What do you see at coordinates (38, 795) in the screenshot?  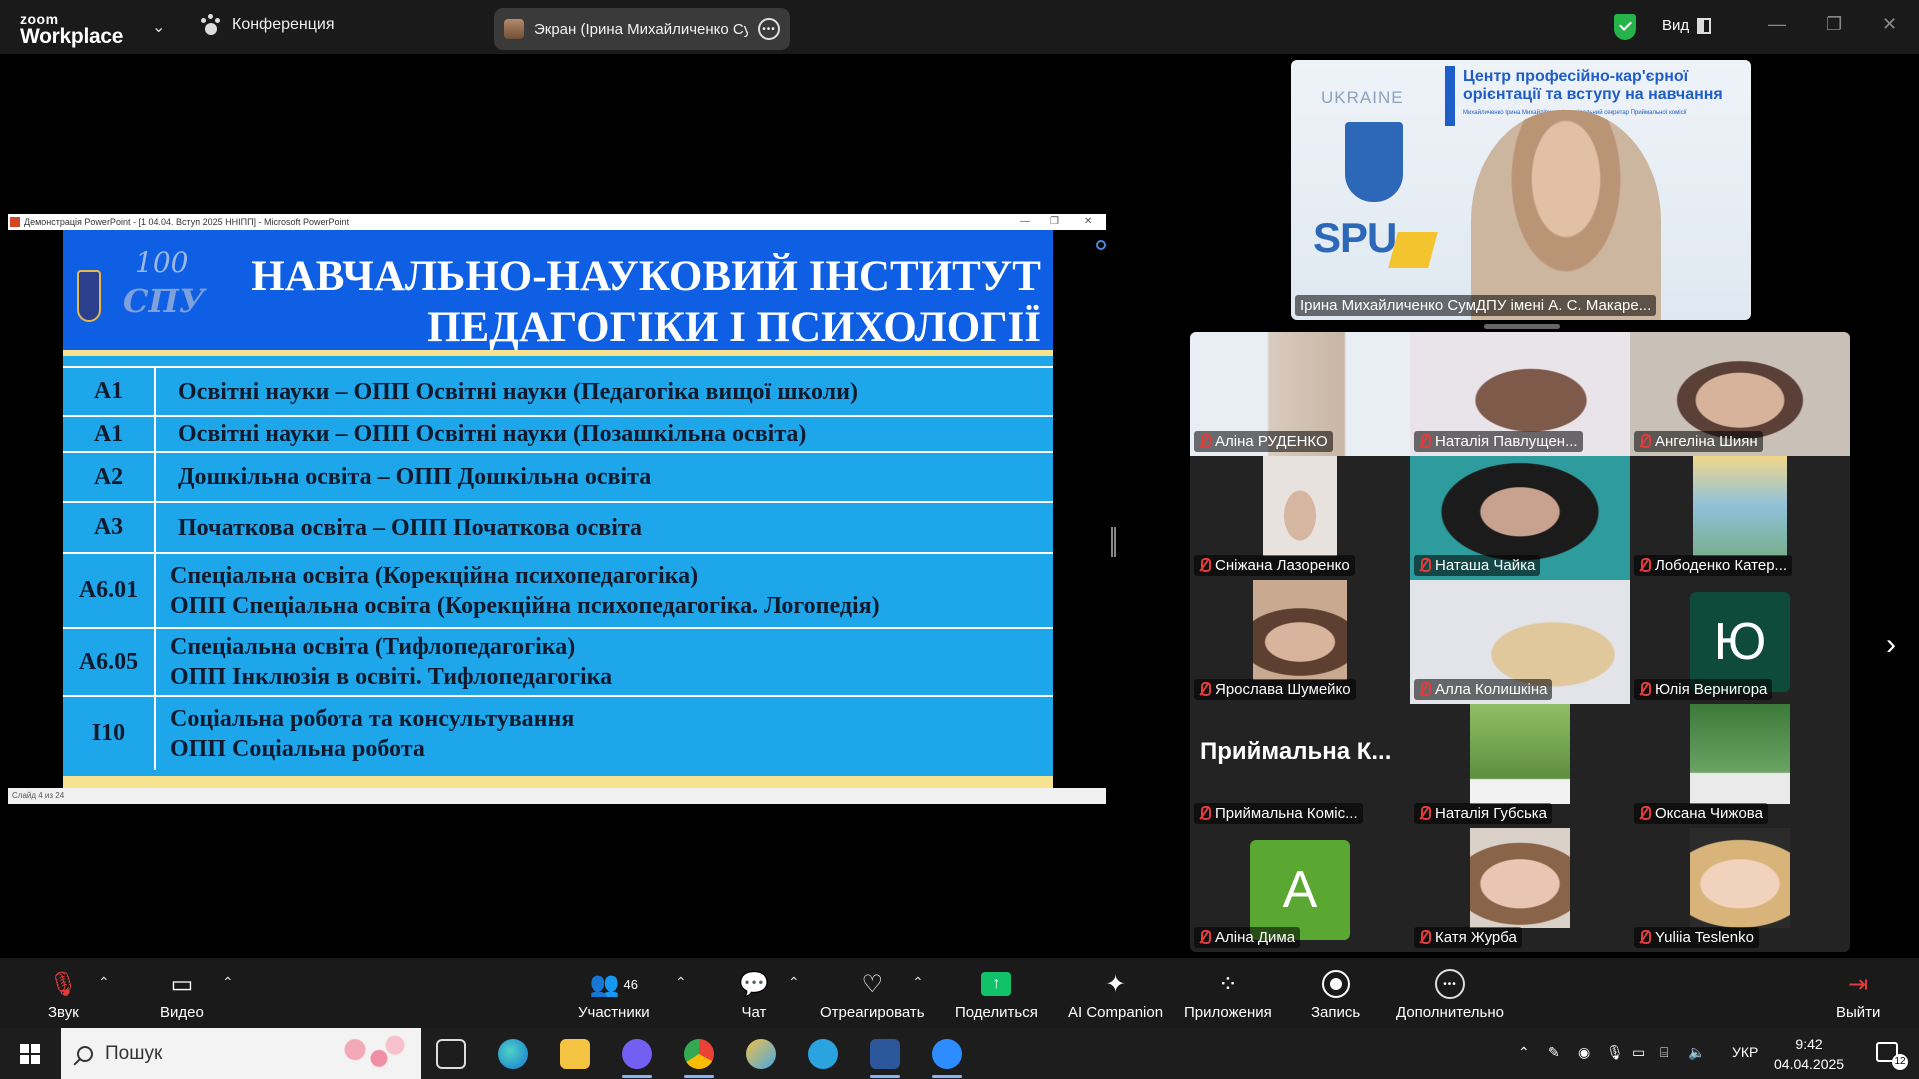 I see `slide-counter: Слайд 4 из 24` at bounding box center [38, 795].